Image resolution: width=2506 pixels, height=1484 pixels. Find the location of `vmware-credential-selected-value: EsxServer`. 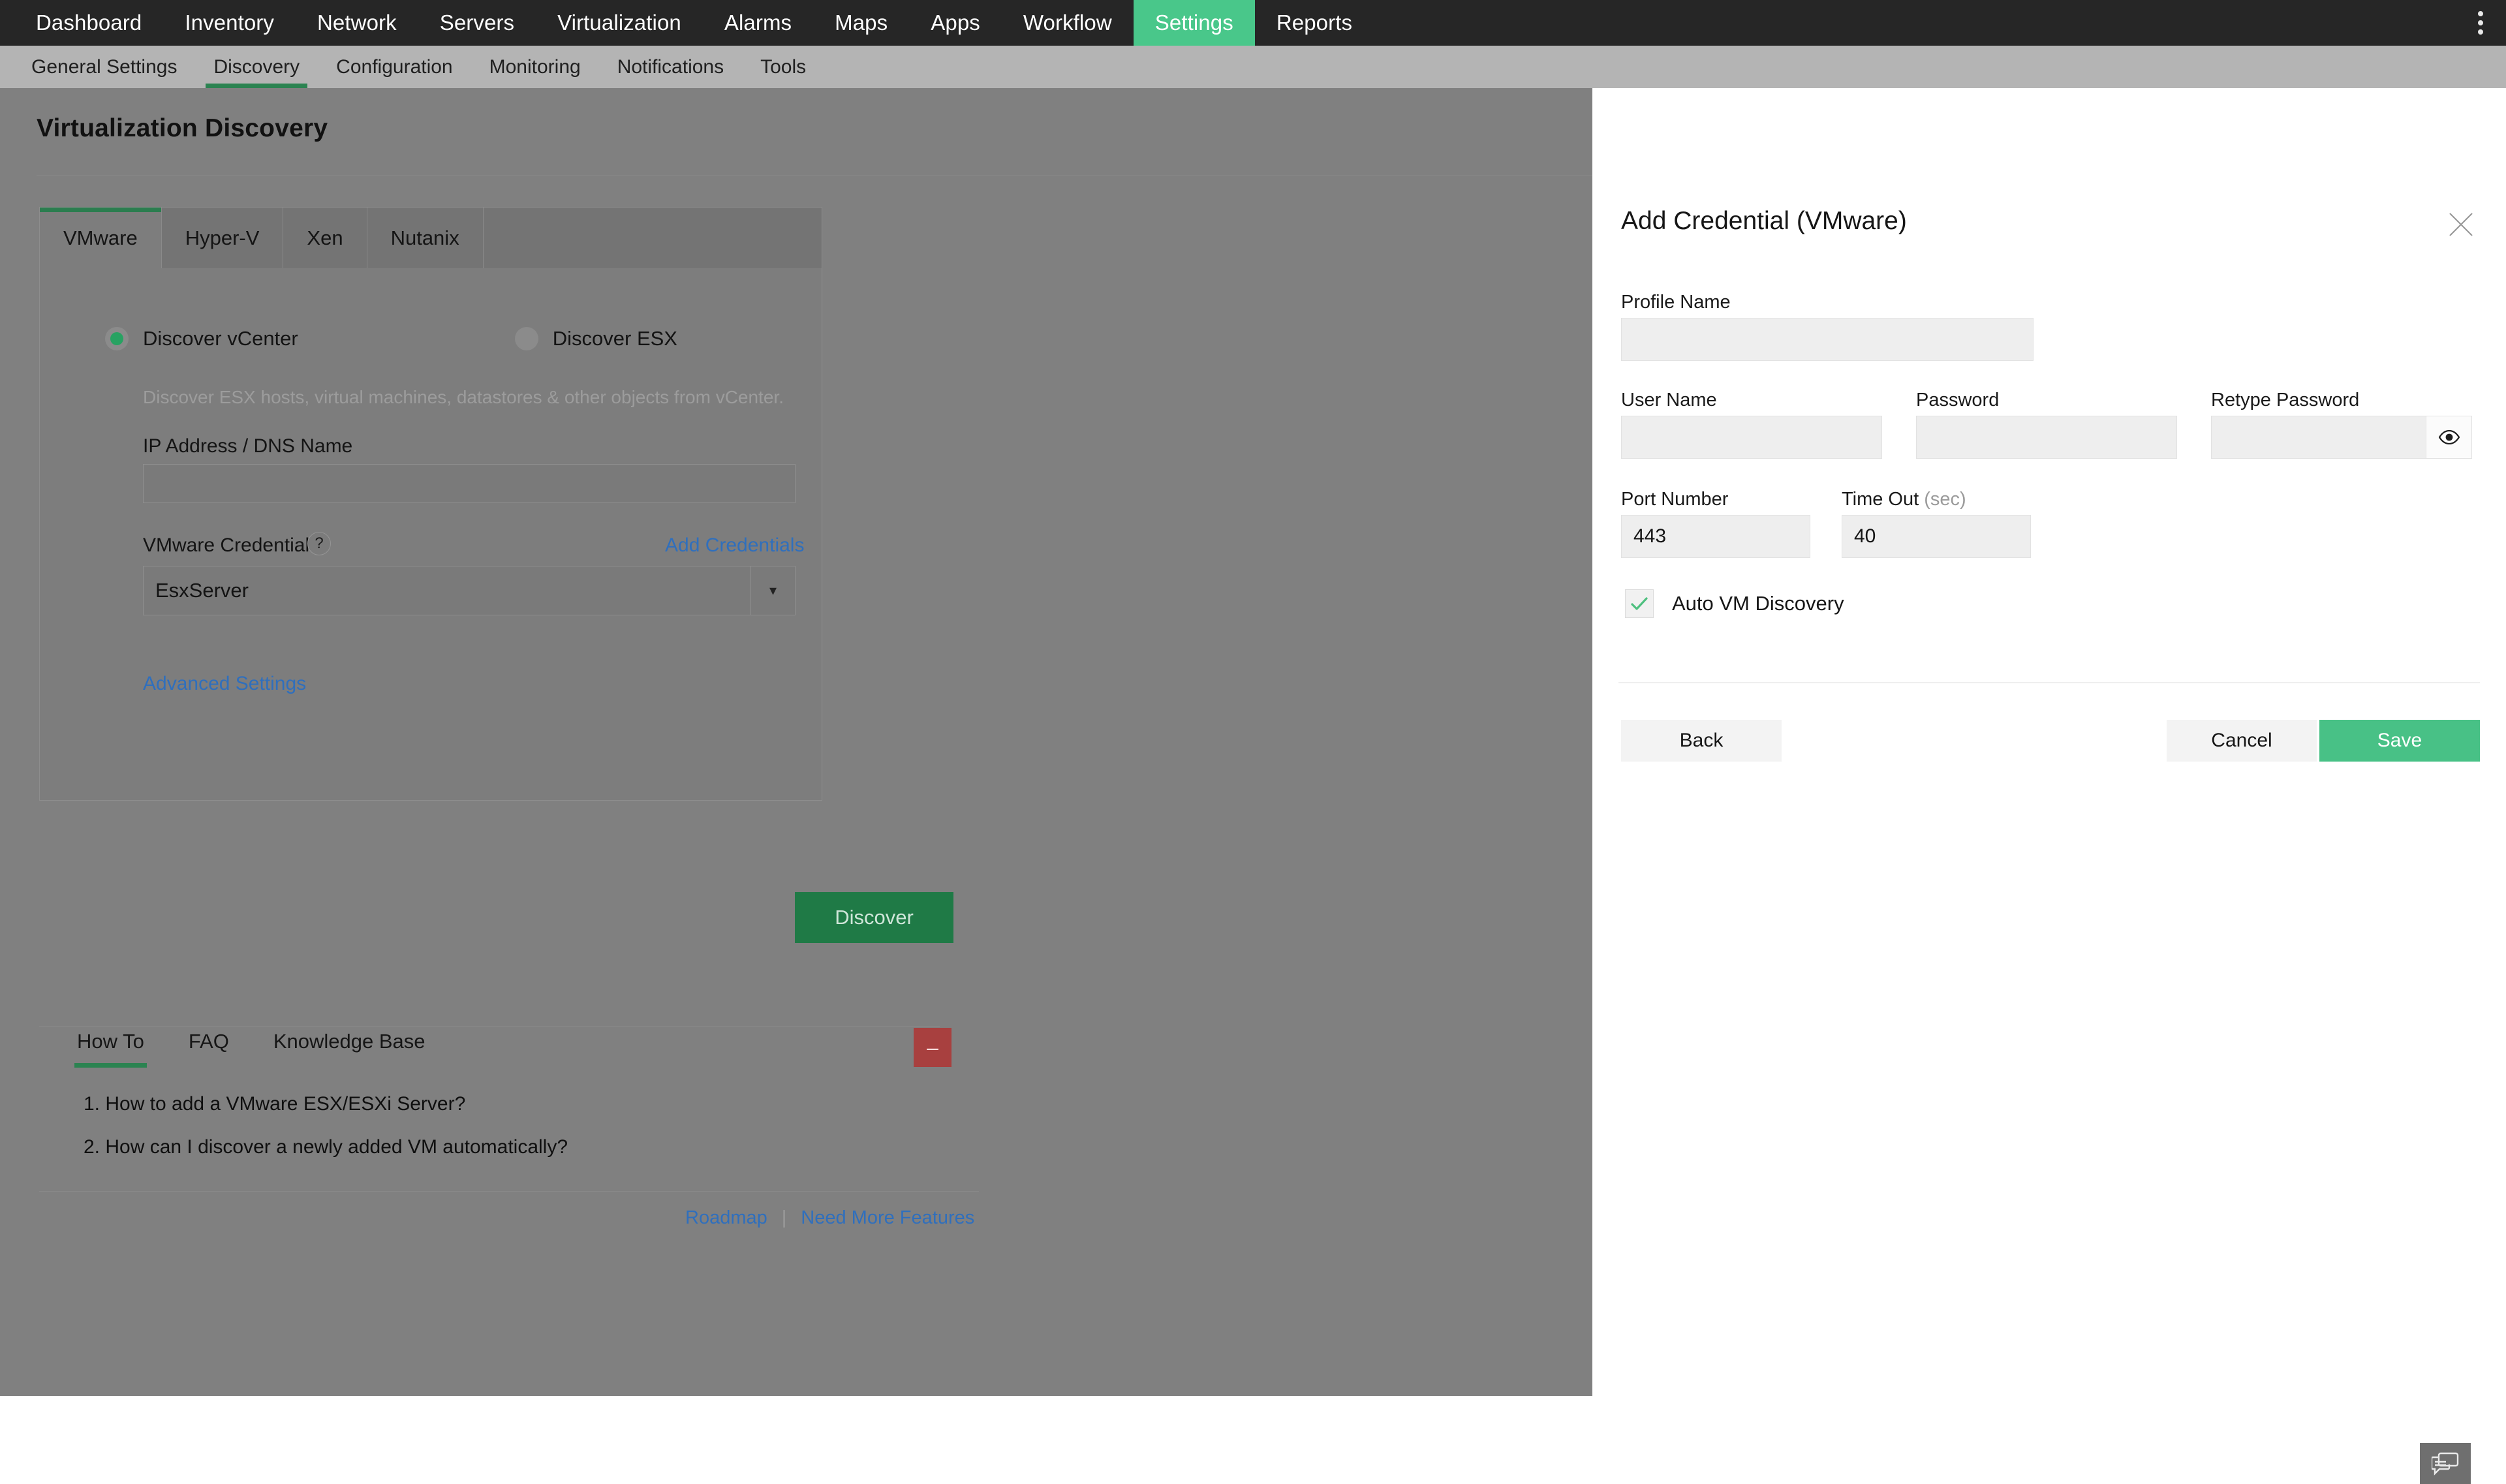

vmware-credential-selected-value: EsxServer is located at coordinates (202, 590).